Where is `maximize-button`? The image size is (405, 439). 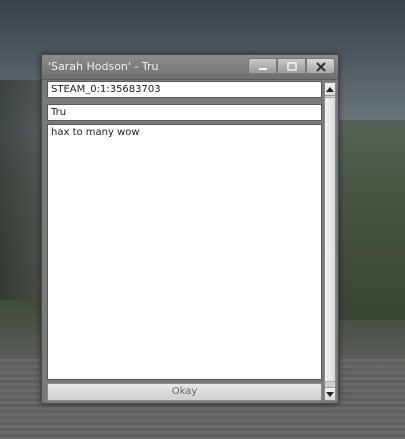 maximize-button is located at coordinates (291, 66).